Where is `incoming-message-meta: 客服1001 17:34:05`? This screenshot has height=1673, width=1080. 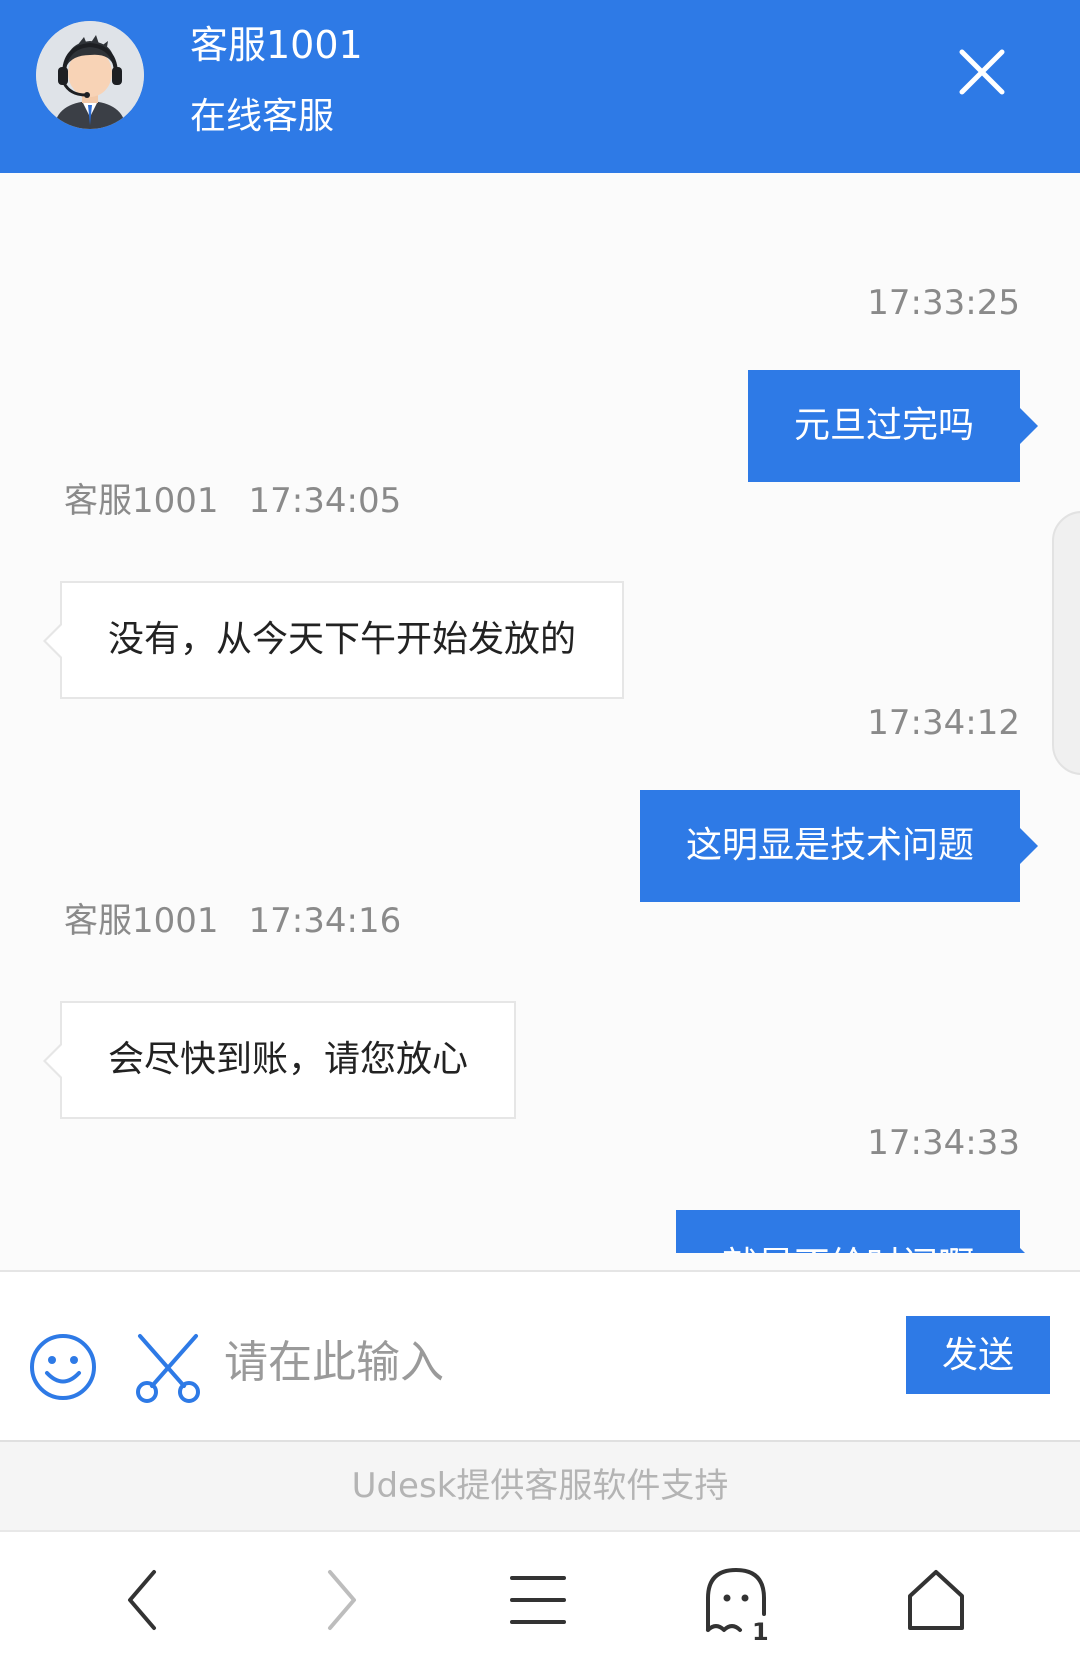 incoming-message-meta: 客服1001 17:34:05 is located at coordinates (232, 501).